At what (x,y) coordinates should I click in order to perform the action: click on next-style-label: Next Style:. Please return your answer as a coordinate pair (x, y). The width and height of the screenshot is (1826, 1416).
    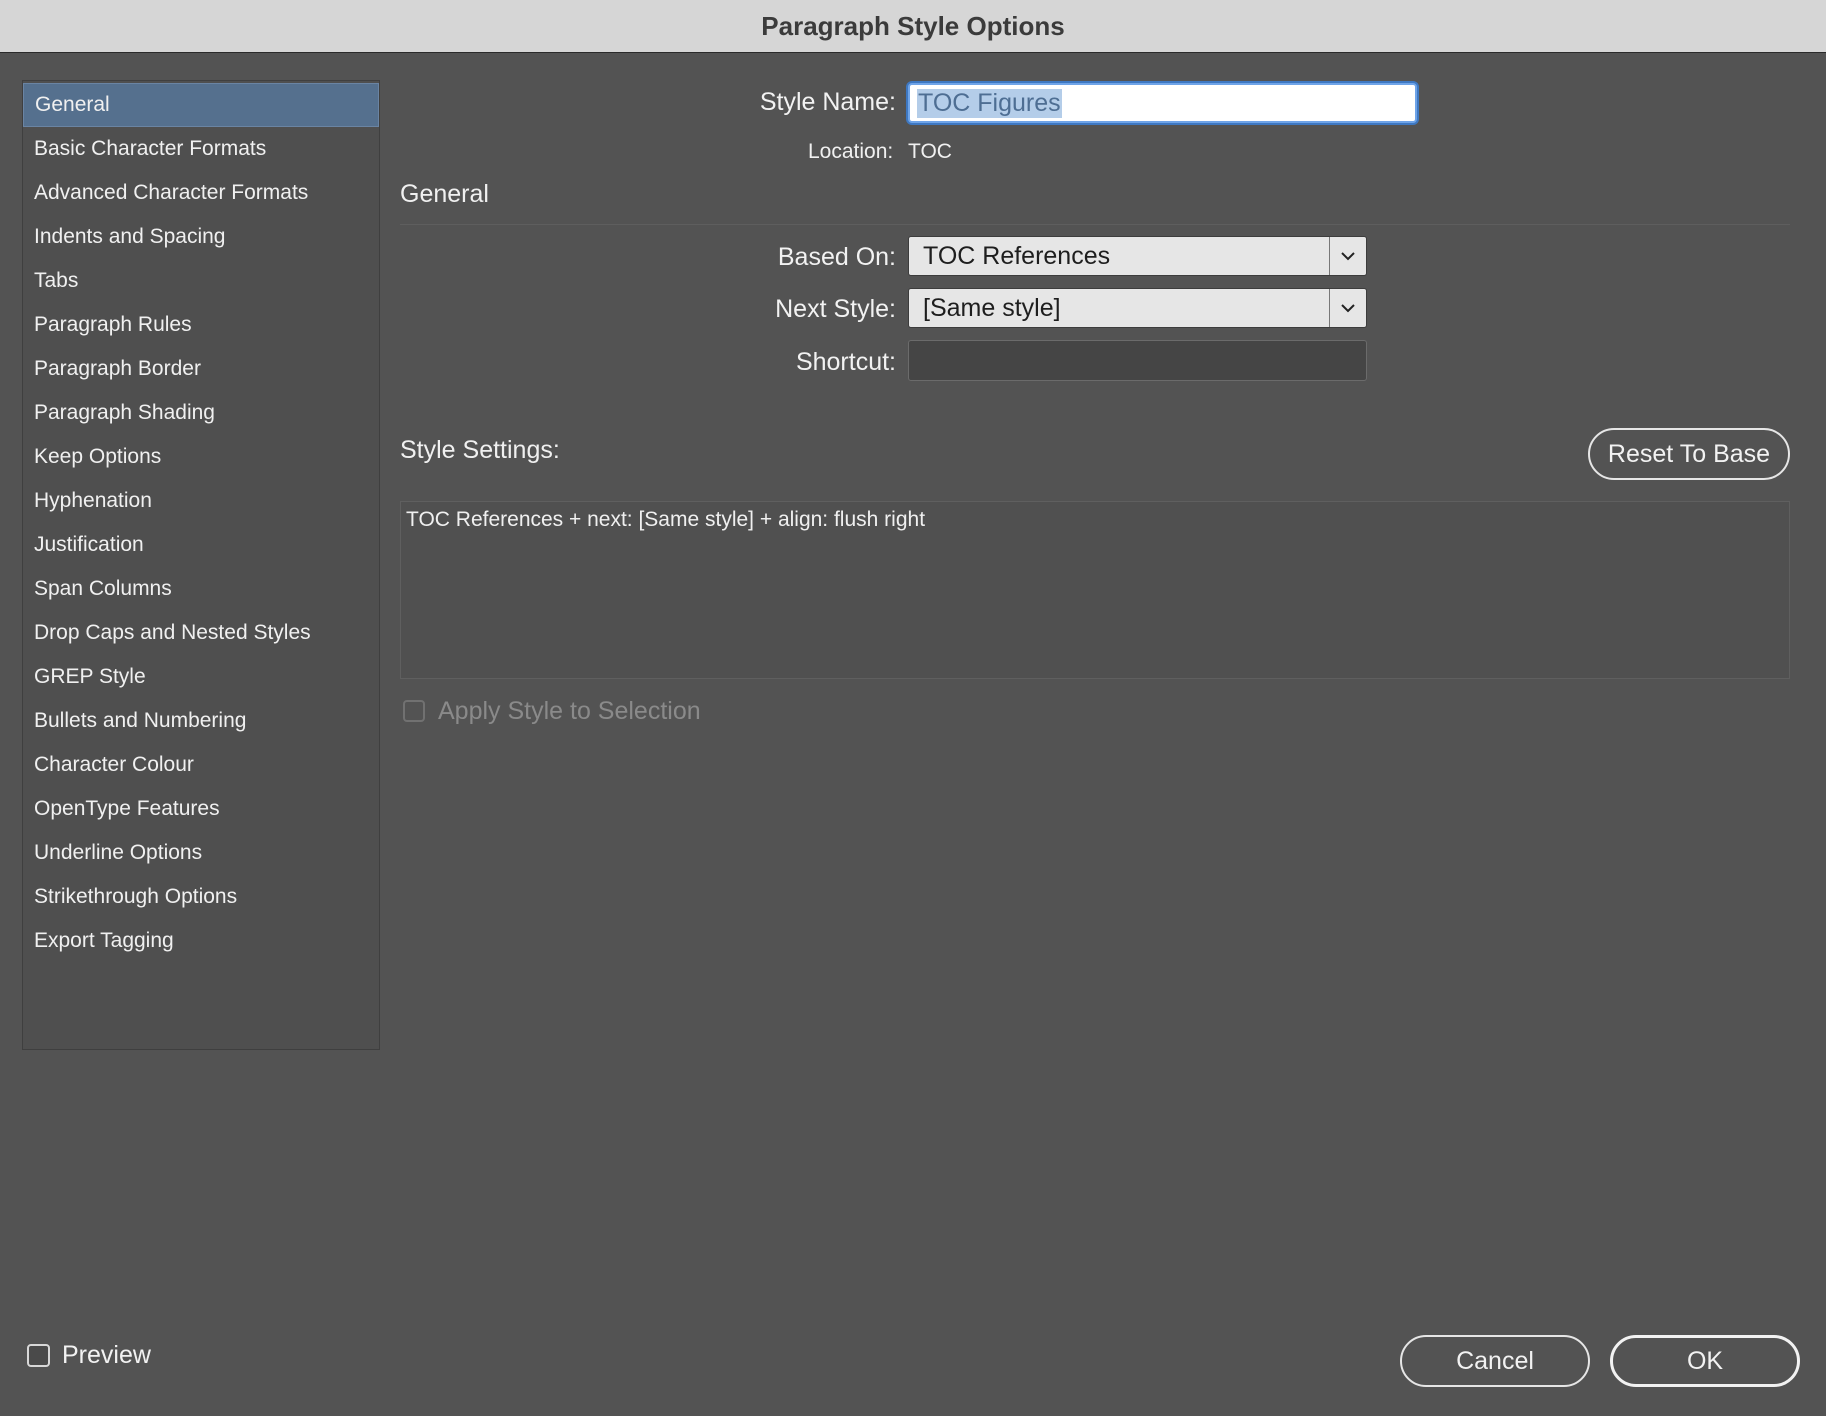
    Looking at the image, I should click on (835, 309).